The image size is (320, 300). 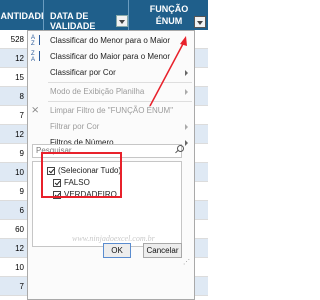 What do you see at coordinates (113, 238) in the screenshot?
I see `watermark: www.ninjadoexcel.com.br` at bounding box center [113, 238].